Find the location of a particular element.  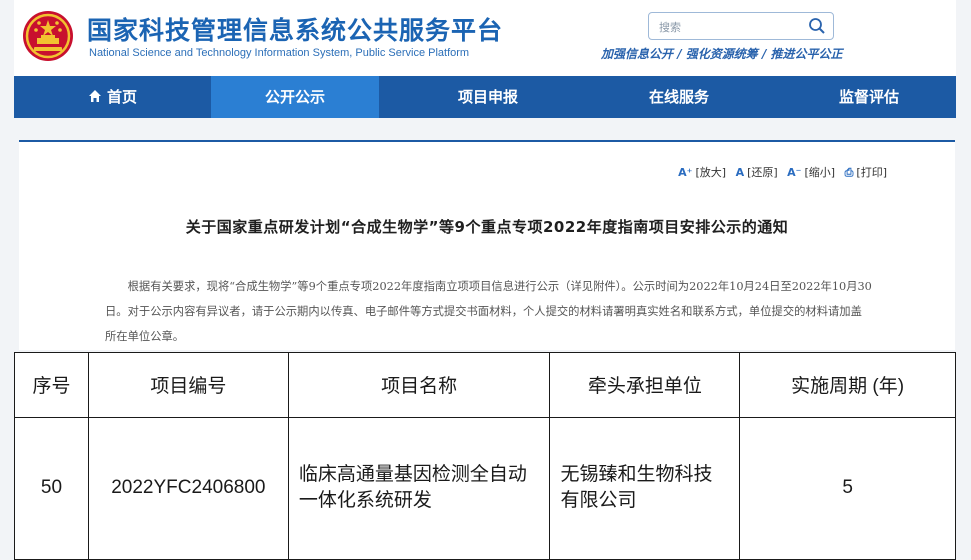

zoom-in-button: A⁺ [放大] is located at coordinates (702, 172).